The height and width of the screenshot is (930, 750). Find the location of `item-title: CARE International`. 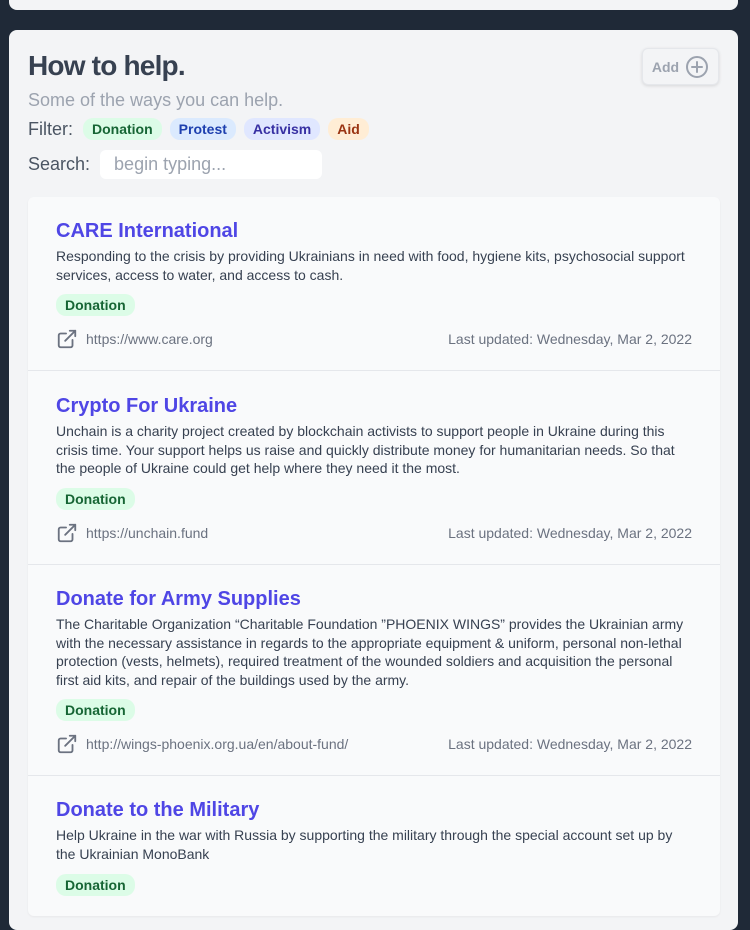

item-title: CARE International is located at coordinates (374, 231).